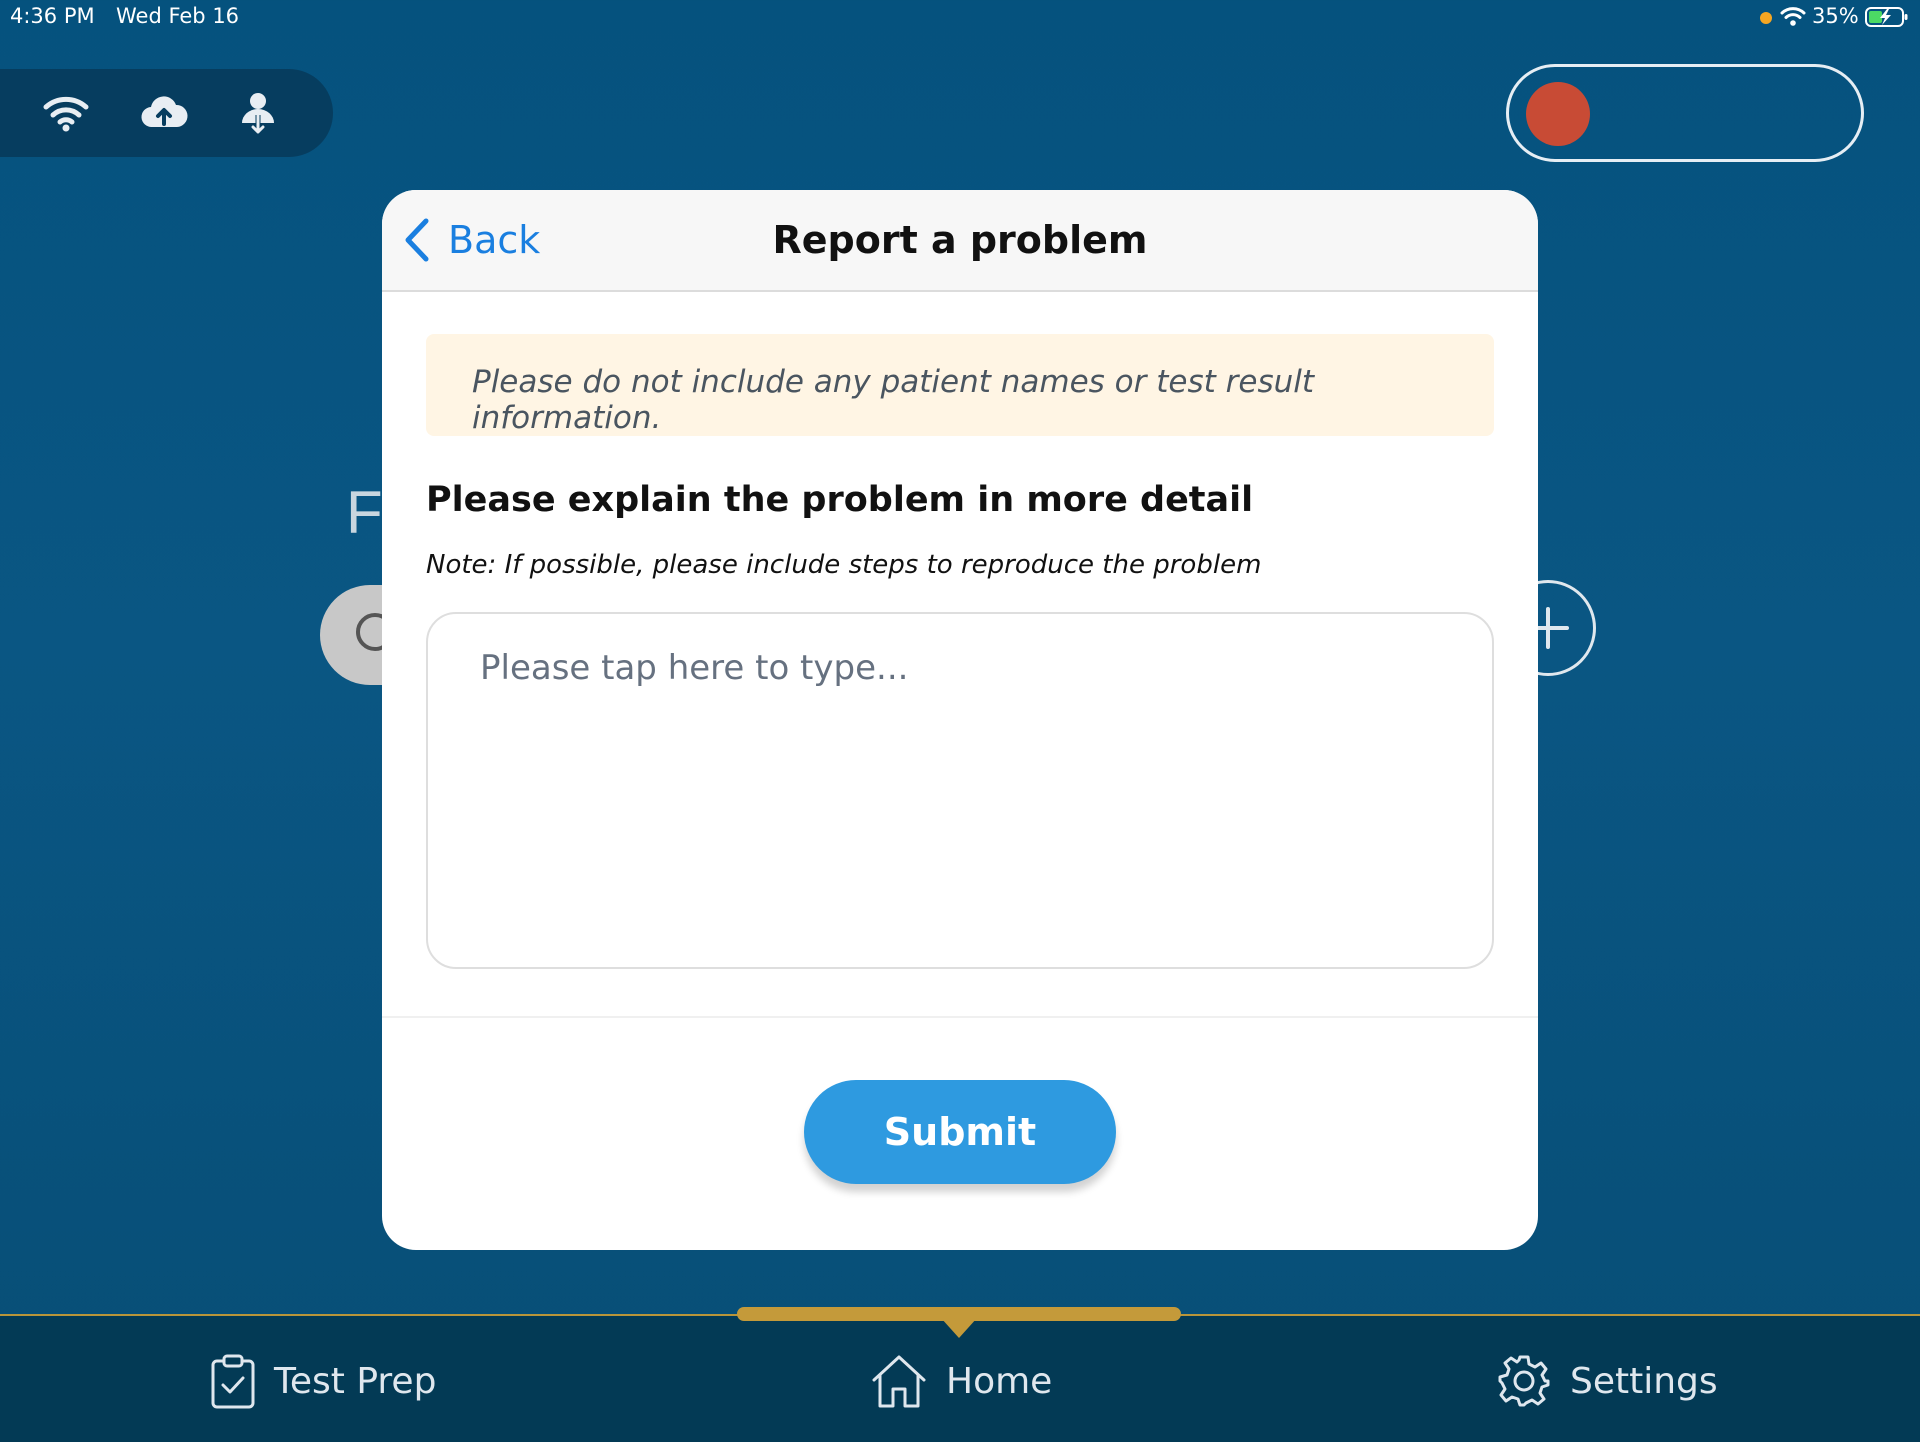 This screenshot has width=1920, height=1442. Describe the element at coordinates (999, 1381) in the screenshot. I see `tab-home-label: Home` at that location.